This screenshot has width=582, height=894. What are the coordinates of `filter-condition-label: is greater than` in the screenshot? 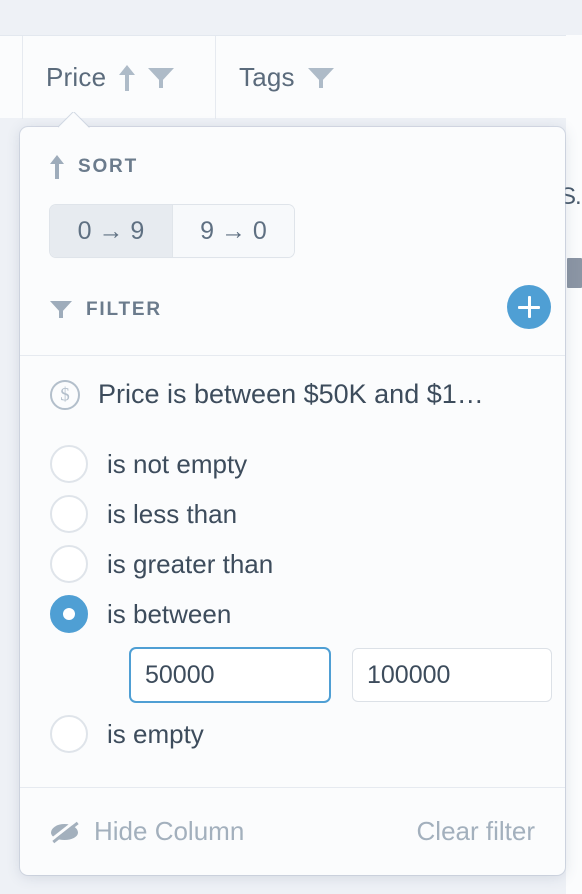 It's located at (190, 563).